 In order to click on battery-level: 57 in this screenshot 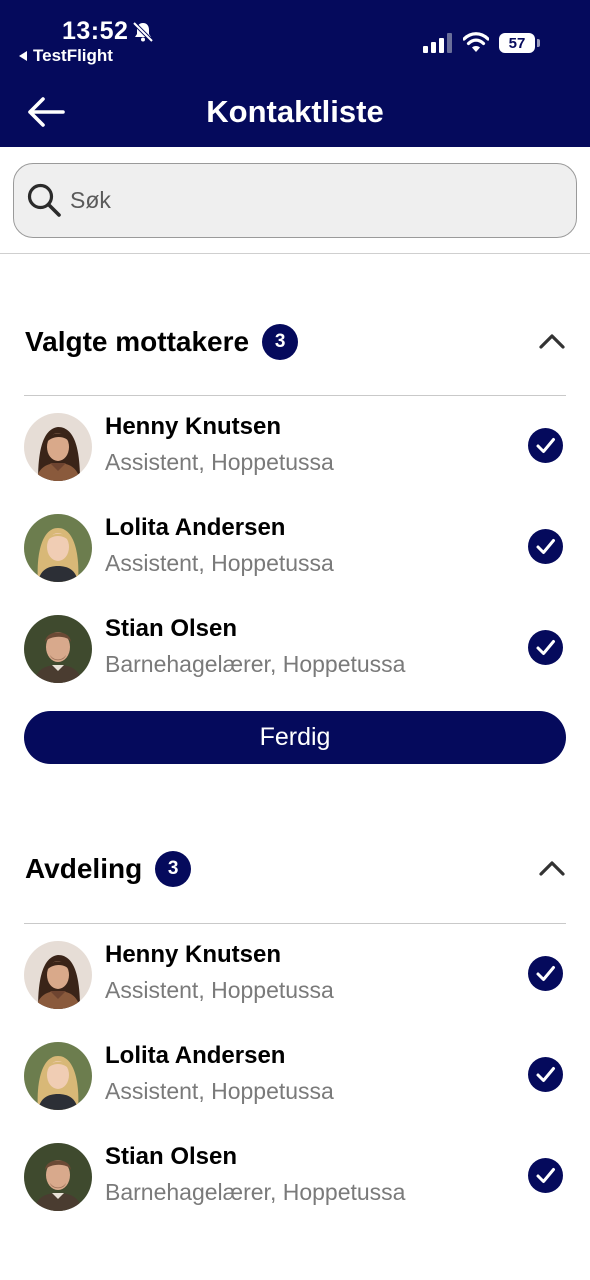, I will do `click(517, 43)`.